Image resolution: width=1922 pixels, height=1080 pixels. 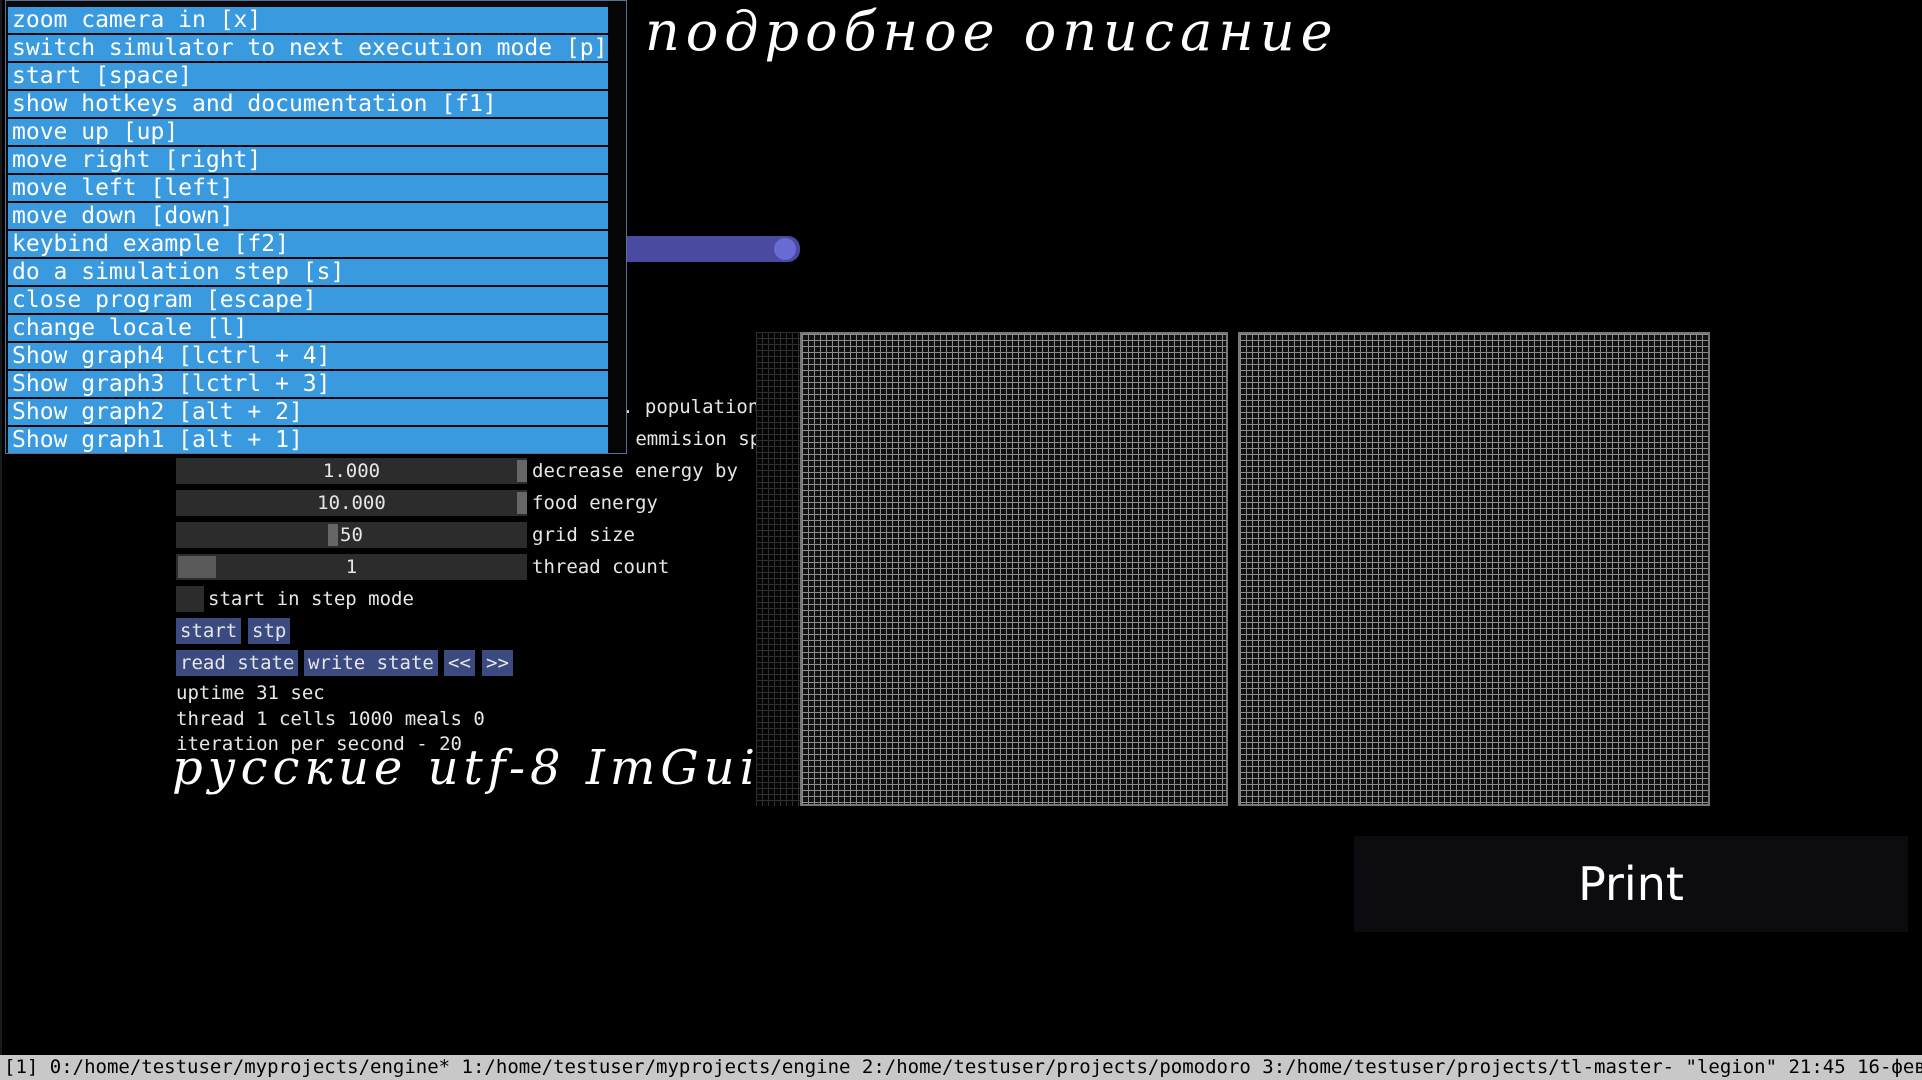 I want to click on population-label: . population, so click(x=691, y=407).